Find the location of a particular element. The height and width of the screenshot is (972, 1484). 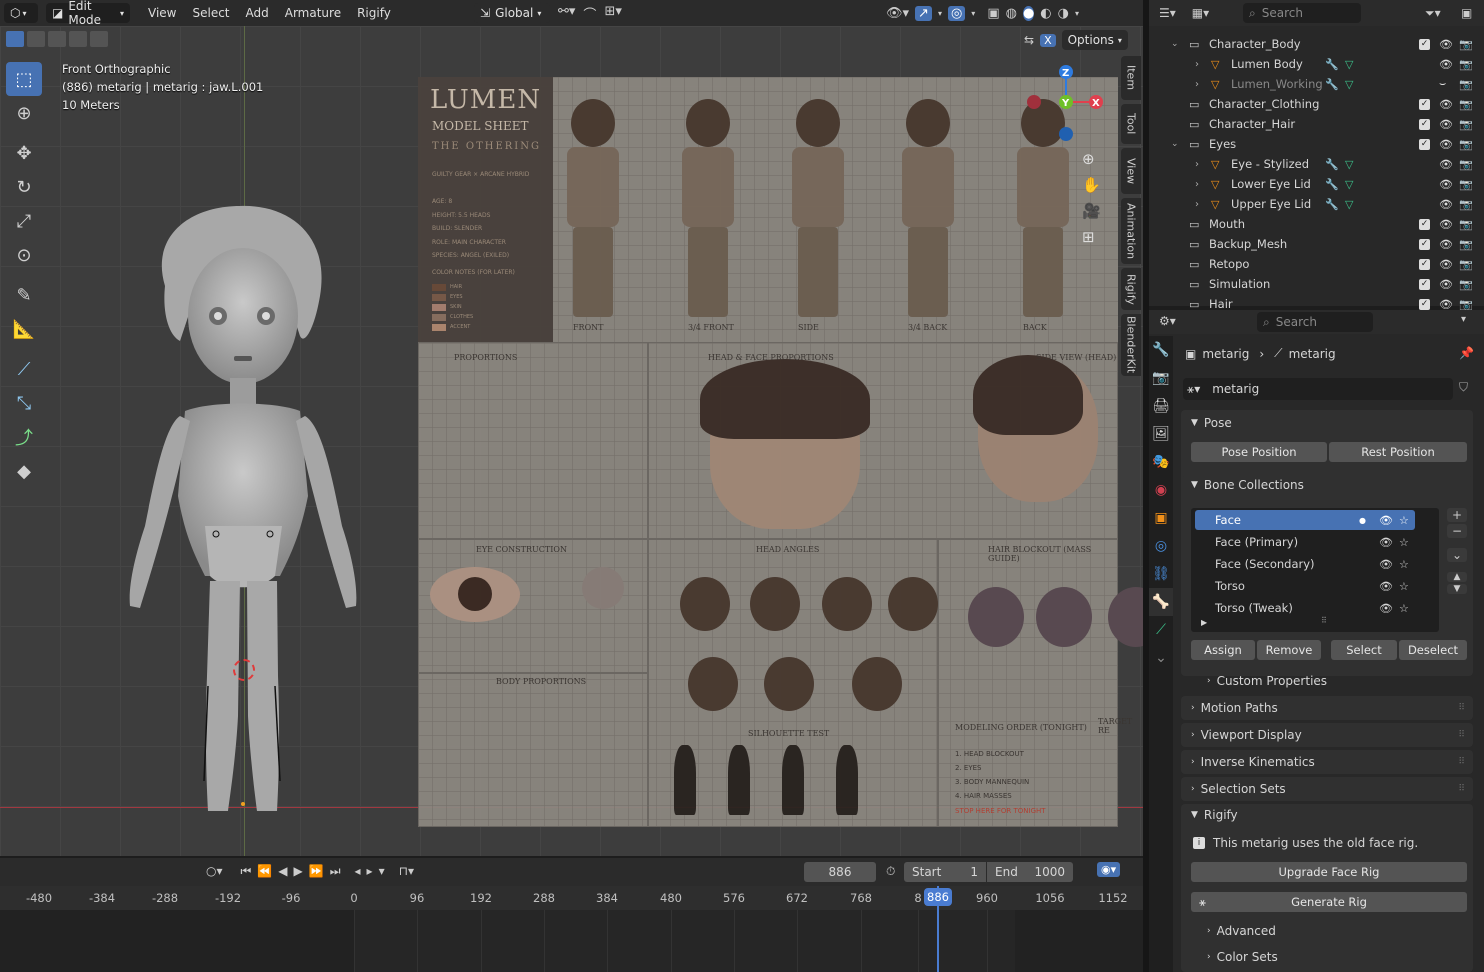

view-layer-tab-icon: 🖼 is located at coordinates (1161, 434).